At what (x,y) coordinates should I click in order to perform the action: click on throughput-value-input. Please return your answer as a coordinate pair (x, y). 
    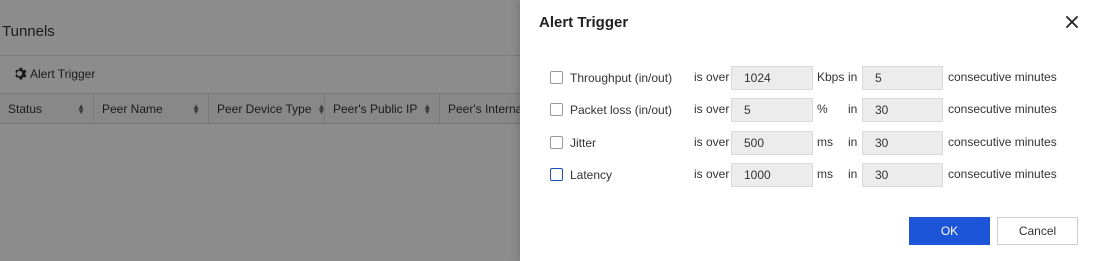
    Looking at the image, I should click on (772, 78).